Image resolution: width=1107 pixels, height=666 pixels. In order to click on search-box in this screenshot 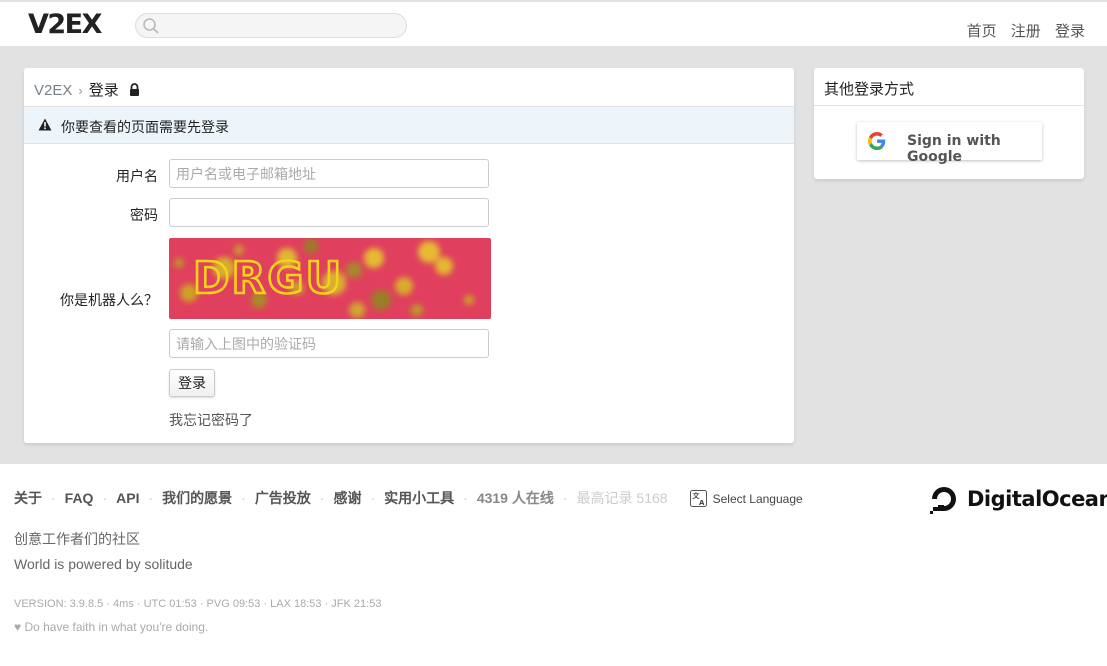, I will do `click(271, 25)`.